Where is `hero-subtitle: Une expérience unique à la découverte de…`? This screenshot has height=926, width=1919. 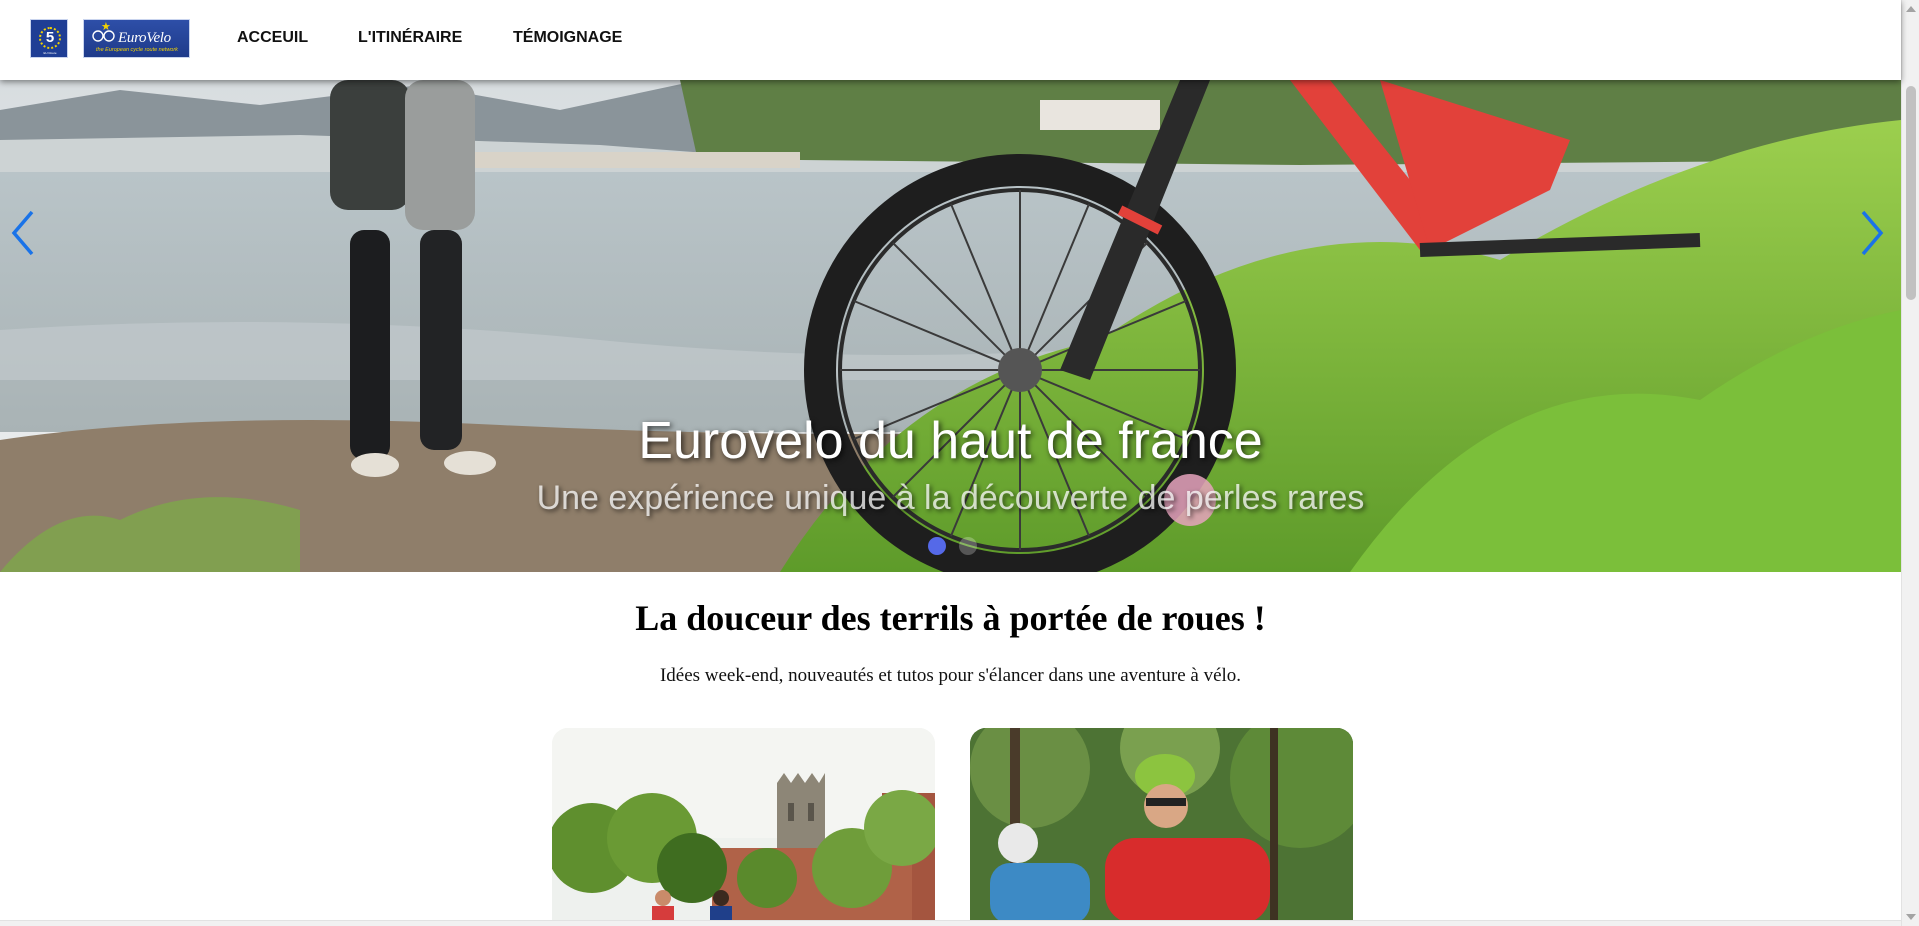
hero-subtitle: Une expérience unique à la découverte de… is located at coordinates (950, 498).